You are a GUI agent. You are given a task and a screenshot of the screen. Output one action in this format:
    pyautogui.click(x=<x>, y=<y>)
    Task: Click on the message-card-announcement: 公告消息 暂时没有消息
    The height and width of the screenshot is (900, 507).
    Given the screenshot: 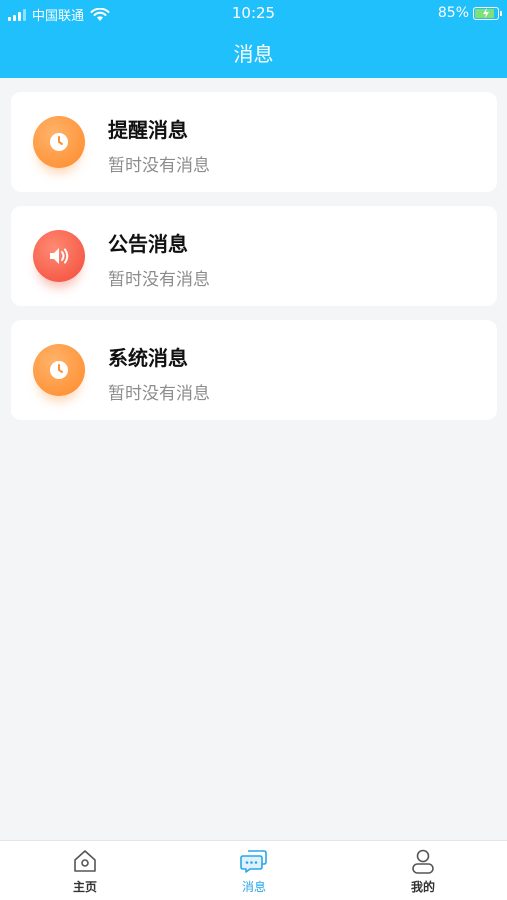 What is the action you would take?
    pyautogui.click(x=254, y=256)
    